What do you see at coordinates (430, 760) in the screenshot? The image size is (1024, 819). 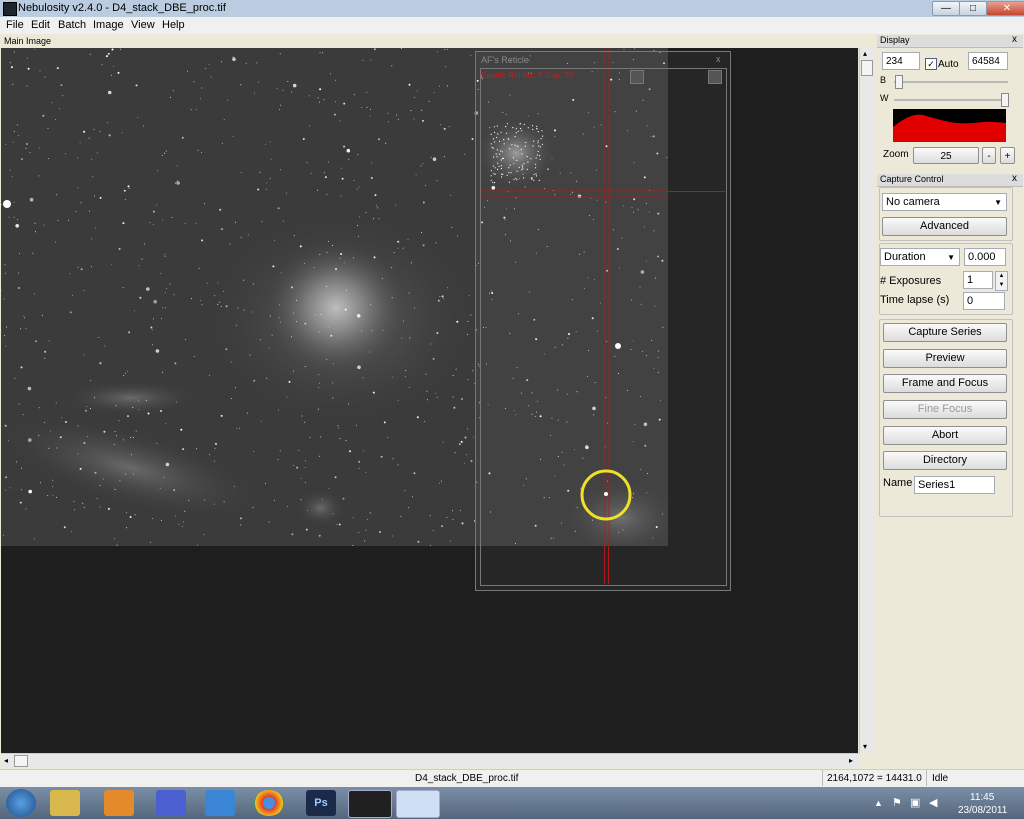 I see `horizontal-scrollbar` at bounding box center [430, 760].